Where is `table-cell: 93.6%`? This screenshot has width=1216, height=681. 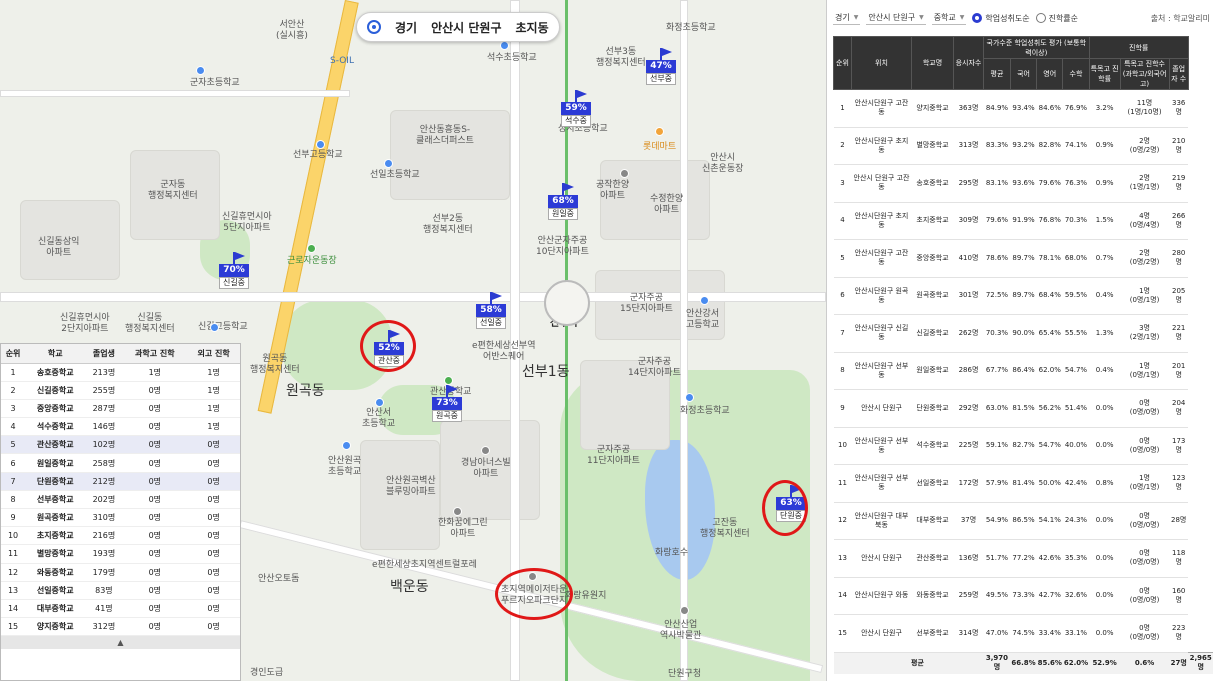
table-cell: 93.6% is located at coordinates (1023, 183).